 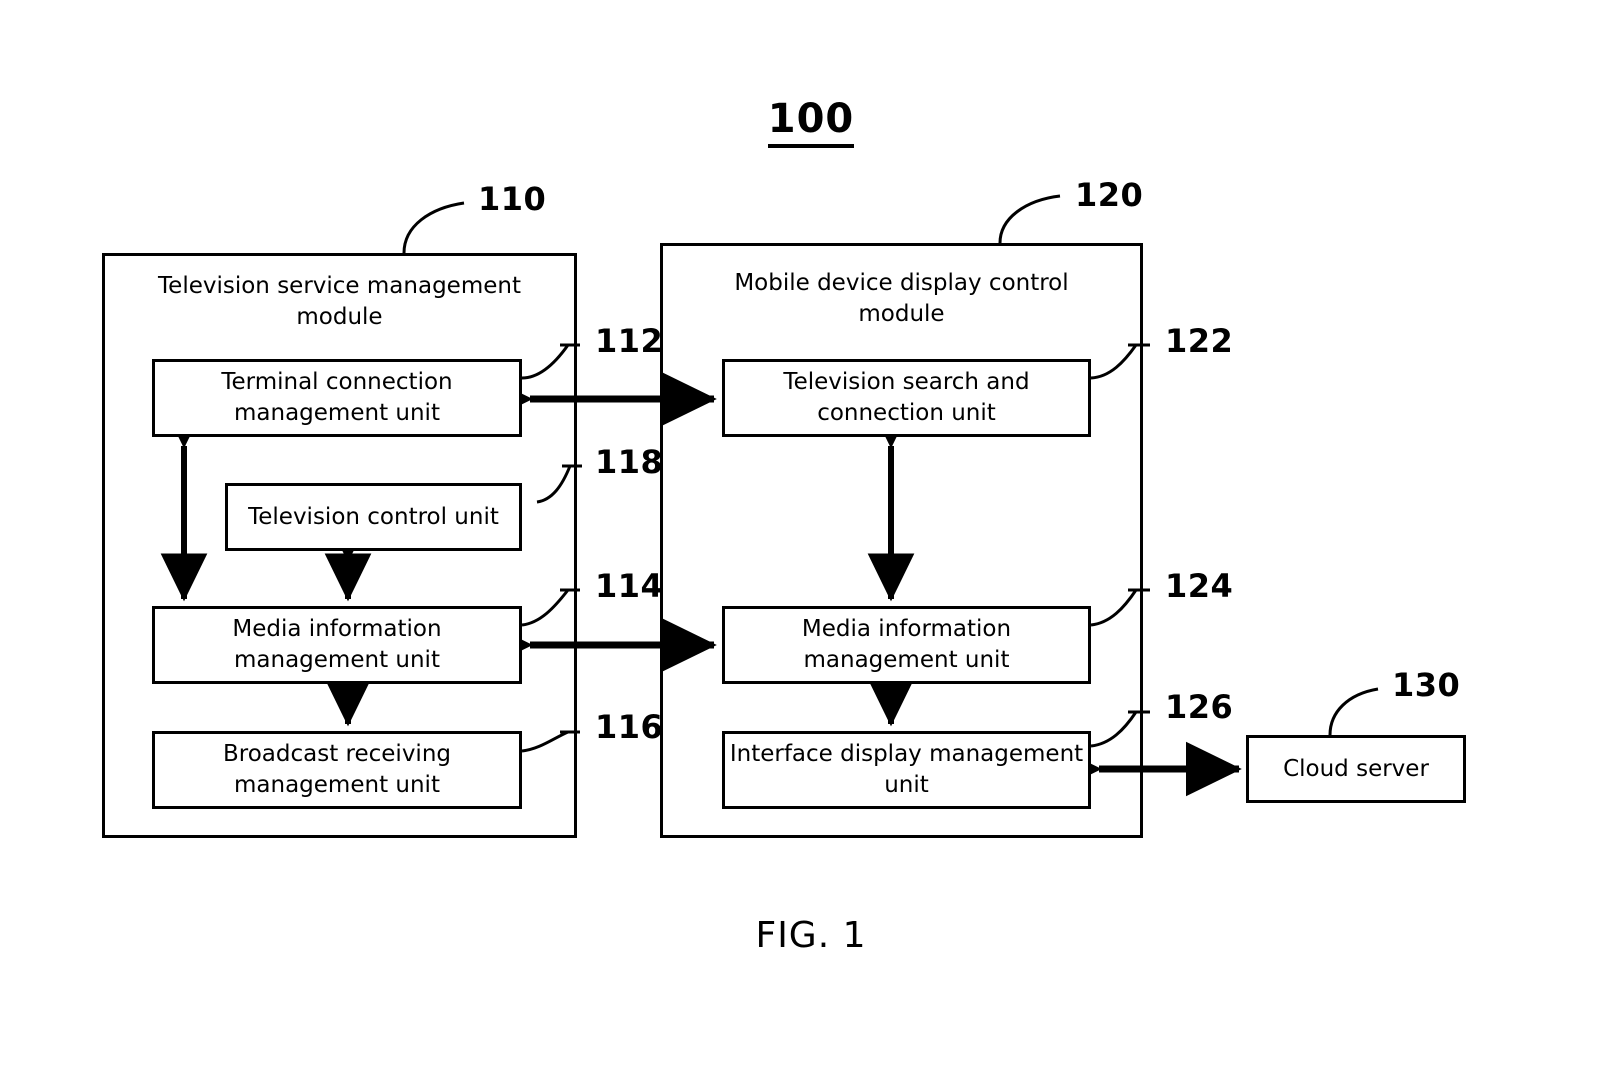 I want to click on unit-television-control: Television control unit, so click(x=373, y=517).